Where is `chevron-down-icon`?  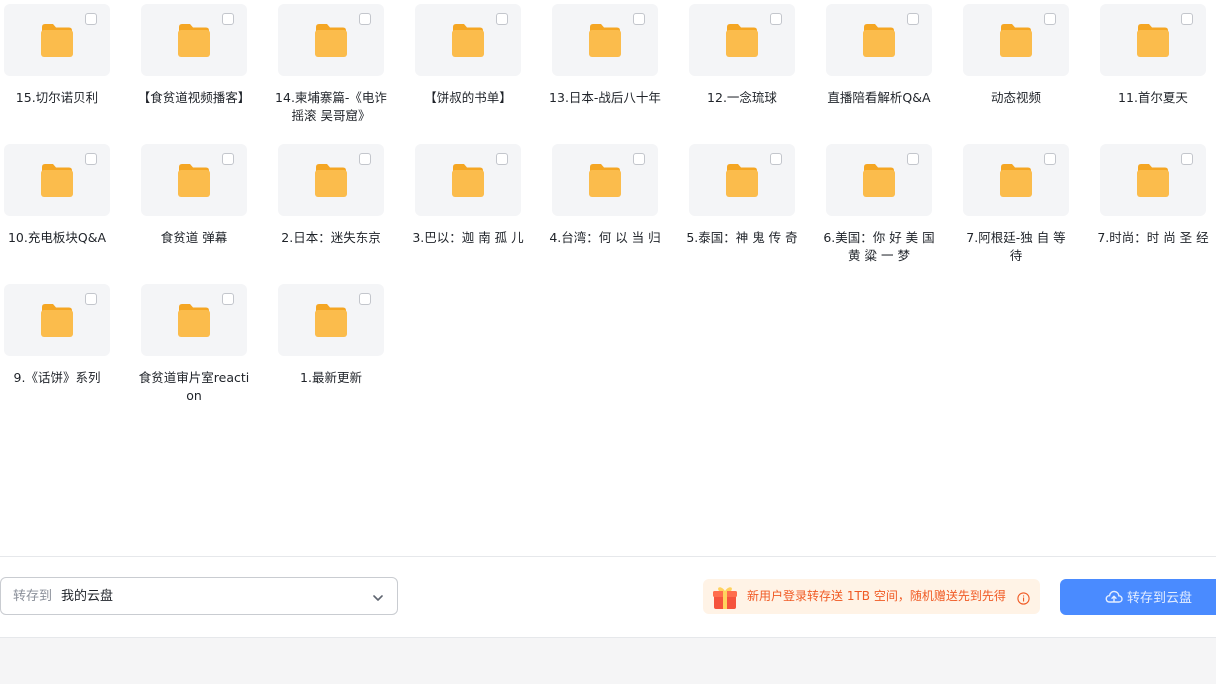
chevron-down-icon is located at coordinates (378, 597).